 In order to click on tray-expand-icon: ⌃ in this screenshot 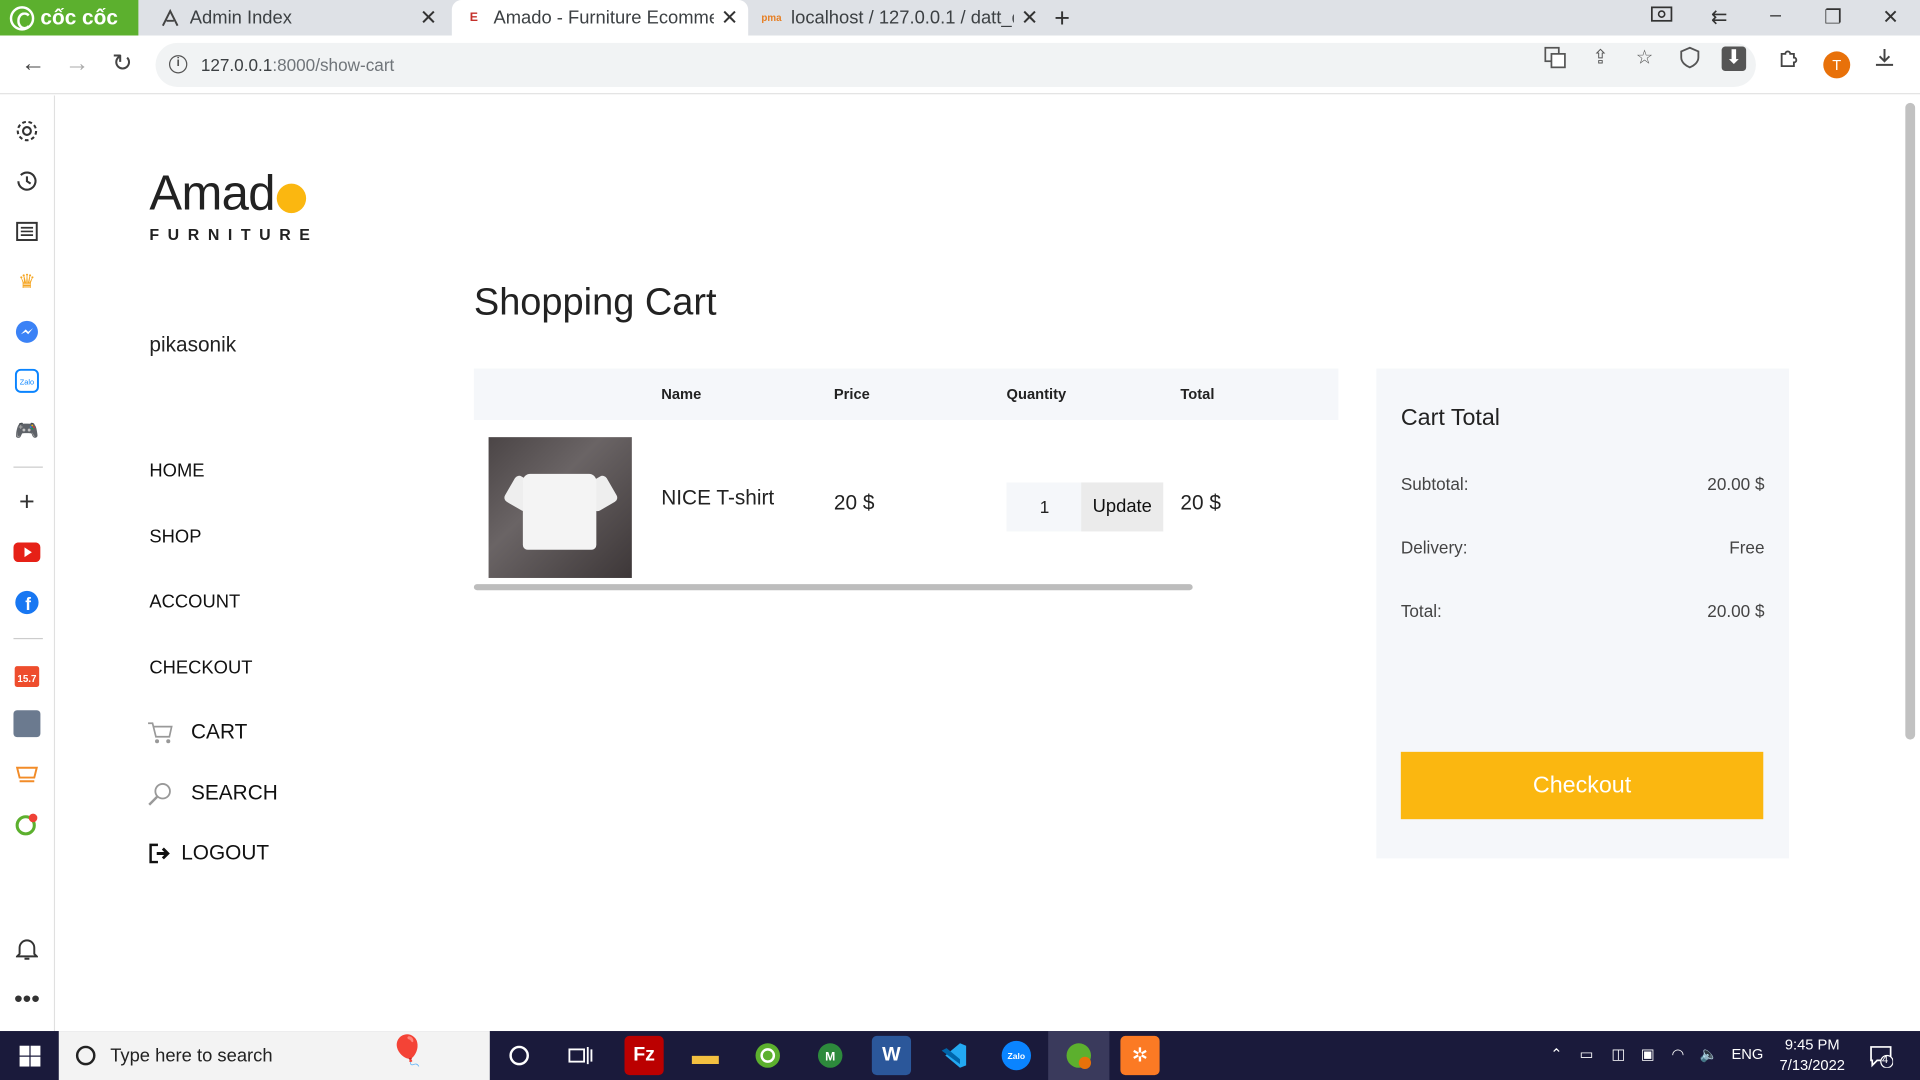, I will do `click(1556, 1054)`.